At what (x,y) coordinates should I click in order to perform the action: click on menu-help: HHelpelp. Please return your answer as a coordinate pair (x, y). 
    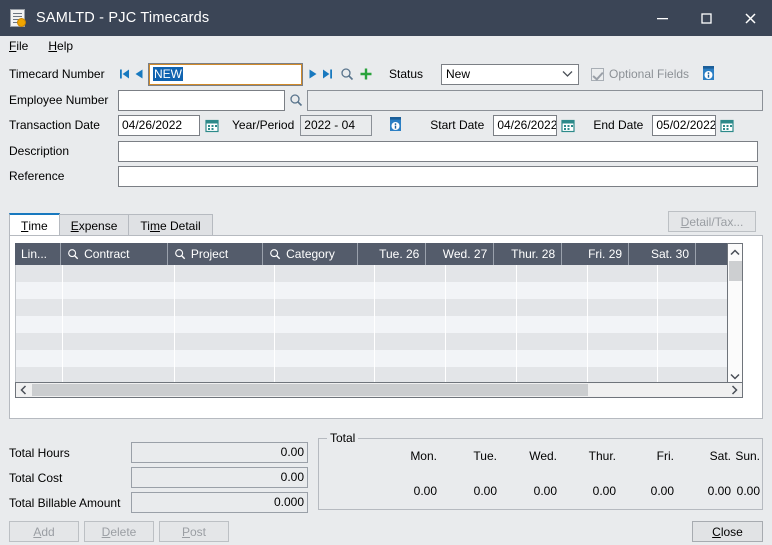
    Looking at the image, I should click on (60, 46).